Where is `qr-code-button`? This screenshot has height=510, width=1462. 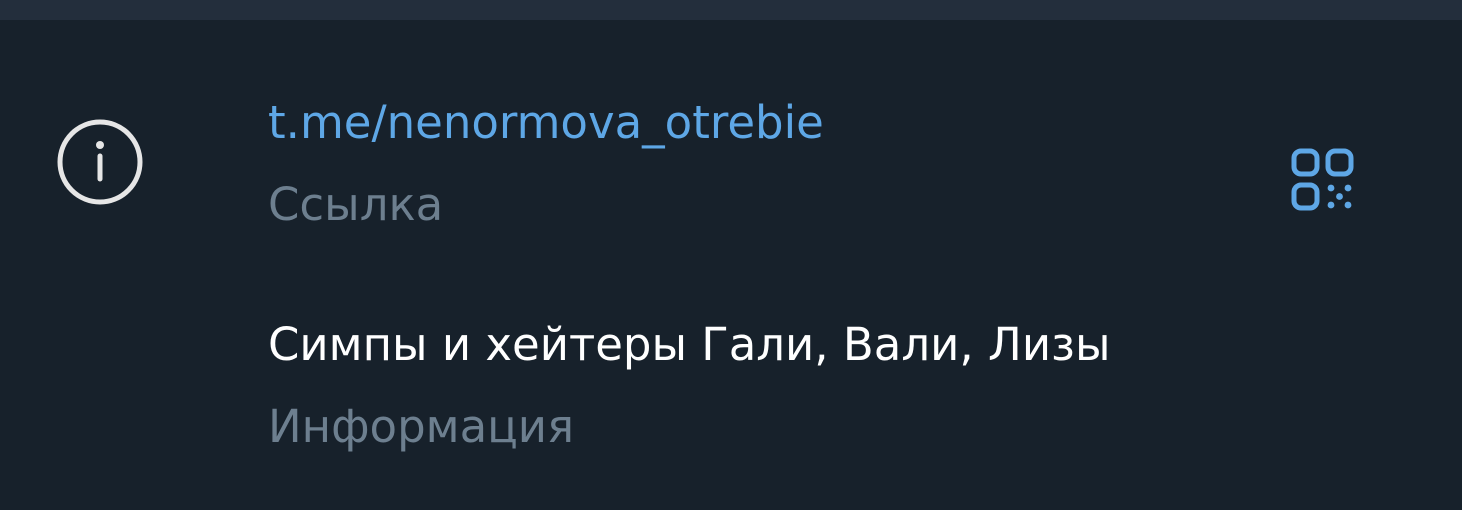
qr-code-button is located at coordinates (1322, 178).